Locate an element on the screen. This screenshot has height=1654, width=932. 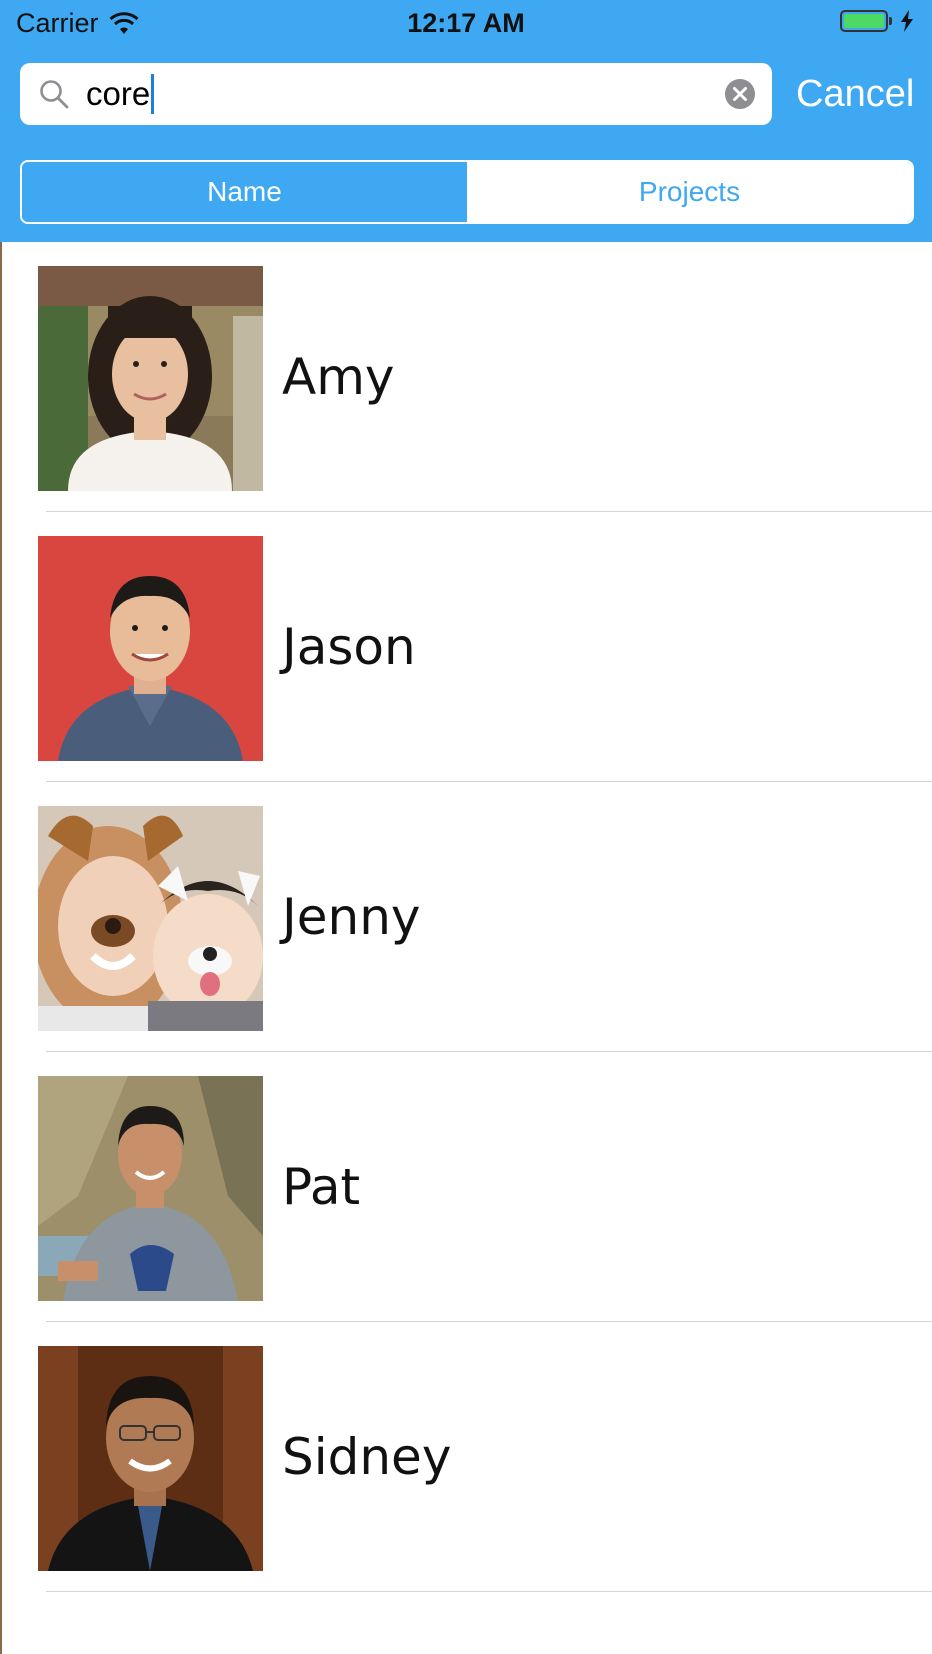
person-name: Jenny is located at coordinates (351, 917).